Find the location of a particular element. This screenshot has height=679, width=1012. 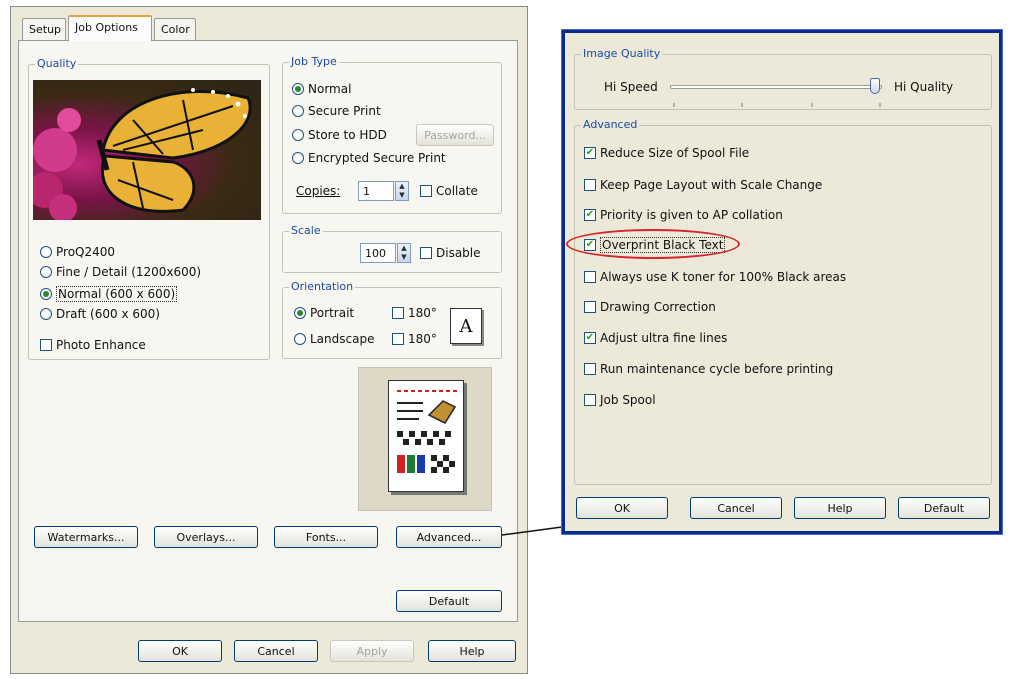

run-maintenance-cycle-checkbox: Run maintenance cycle before printing is located at coordinates (708, 369).